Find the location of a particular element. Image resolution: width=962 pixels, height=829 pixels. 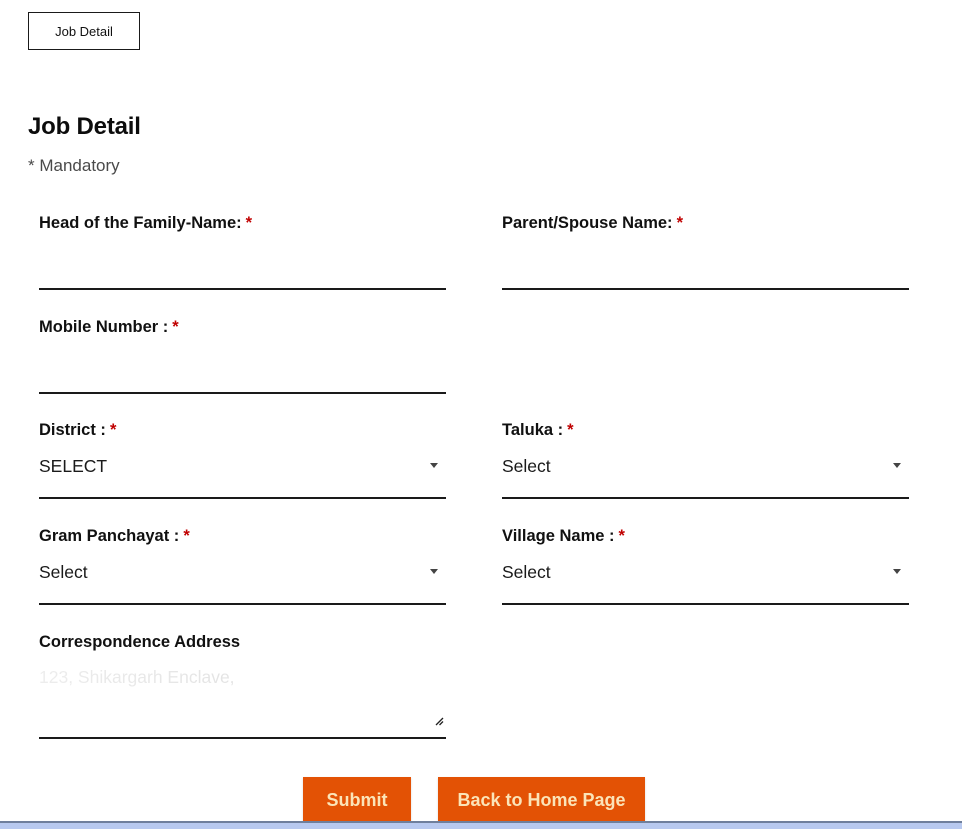

district-field: District : * SELECT is located at coordinates (242, 460).